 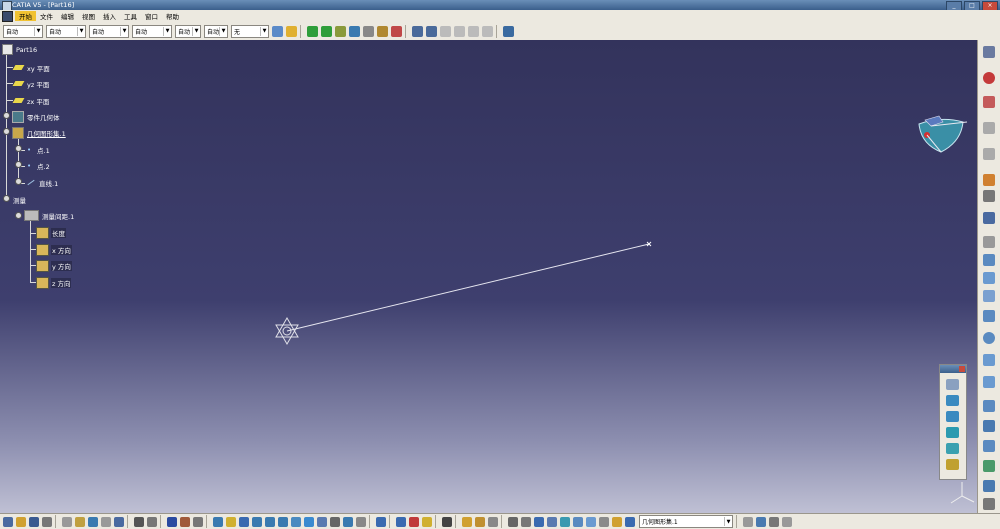 I want to click on analysis-icon, so click(x=396, y=31).